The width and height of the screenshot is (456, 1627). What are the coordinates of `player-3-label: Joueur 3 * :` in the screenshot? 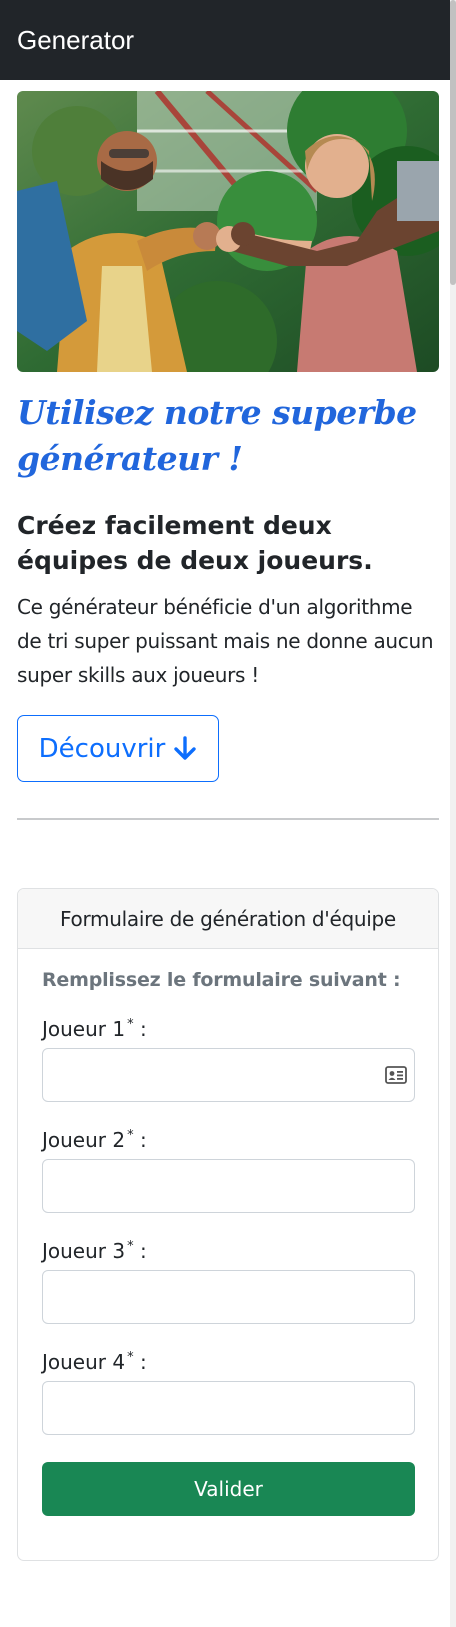 It's located at (94, 1251).